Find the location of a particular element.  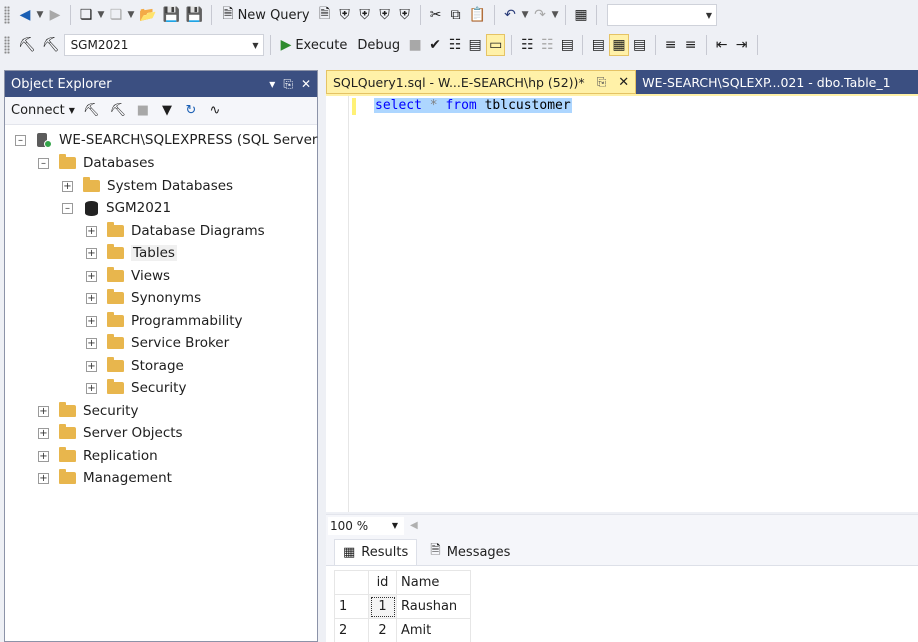

tree-node-replication: + Replication is located at coordinates (98, 456).